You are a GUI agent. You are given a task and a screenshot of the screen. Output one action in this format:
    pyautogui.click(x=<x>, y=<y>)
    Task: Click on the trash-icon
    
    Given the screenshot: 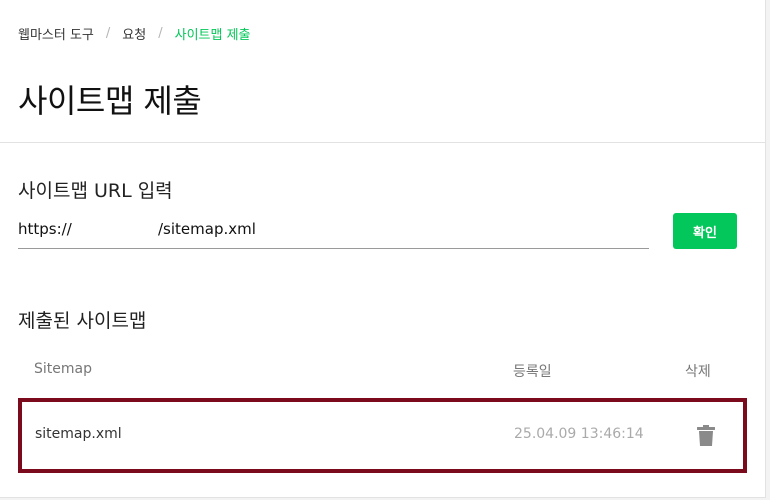 What is the action you would take?
    pyautogui.click(x=706, y=435)
    